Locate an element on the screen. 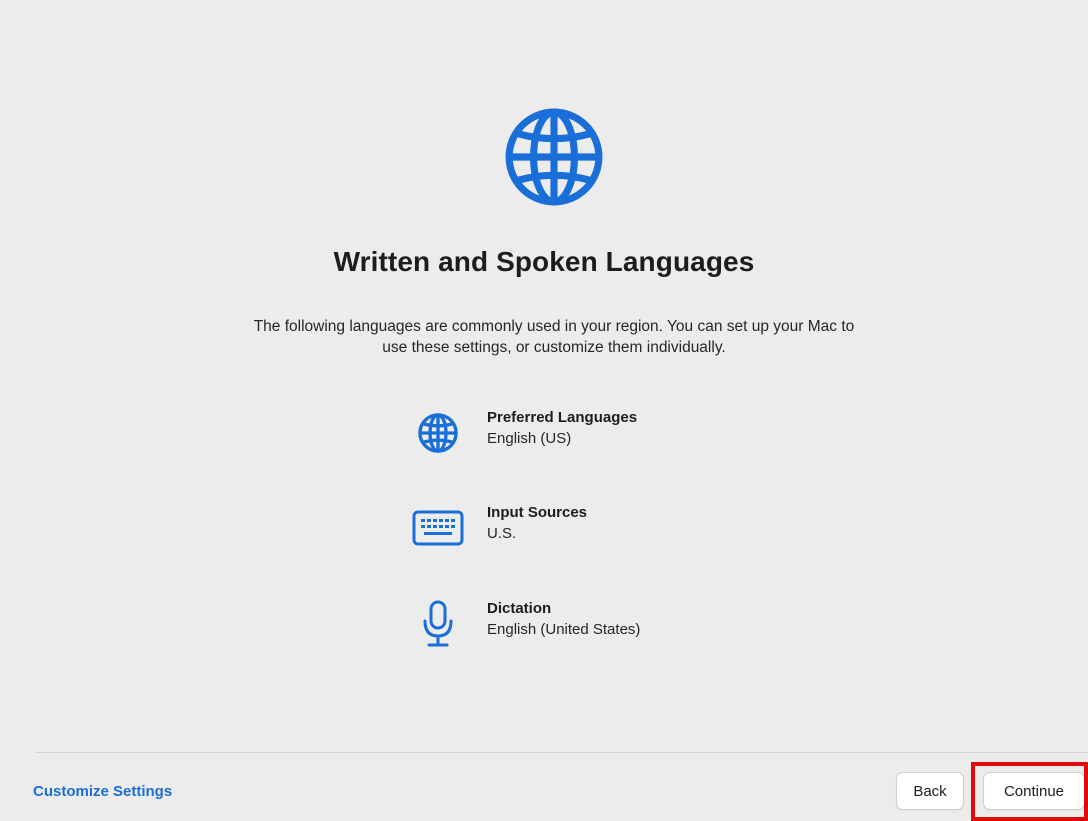  continue-button: Continue is located at coordinates (1034, 791).